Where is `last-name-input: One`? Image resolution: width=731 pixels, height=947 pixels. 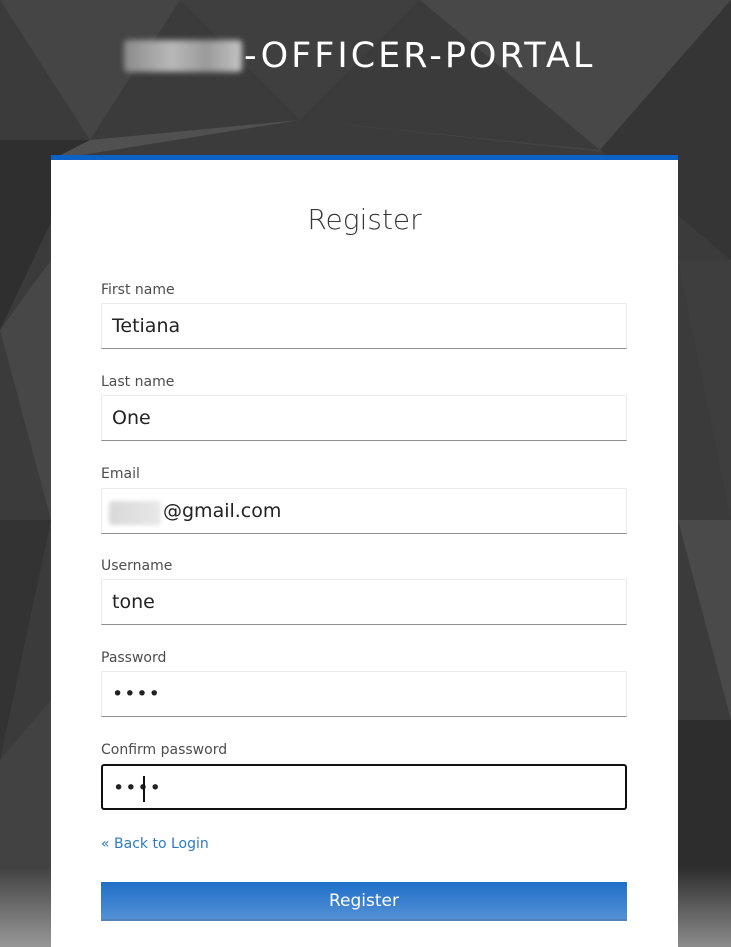 last-name-input: One is located at coordinates (364, 418).